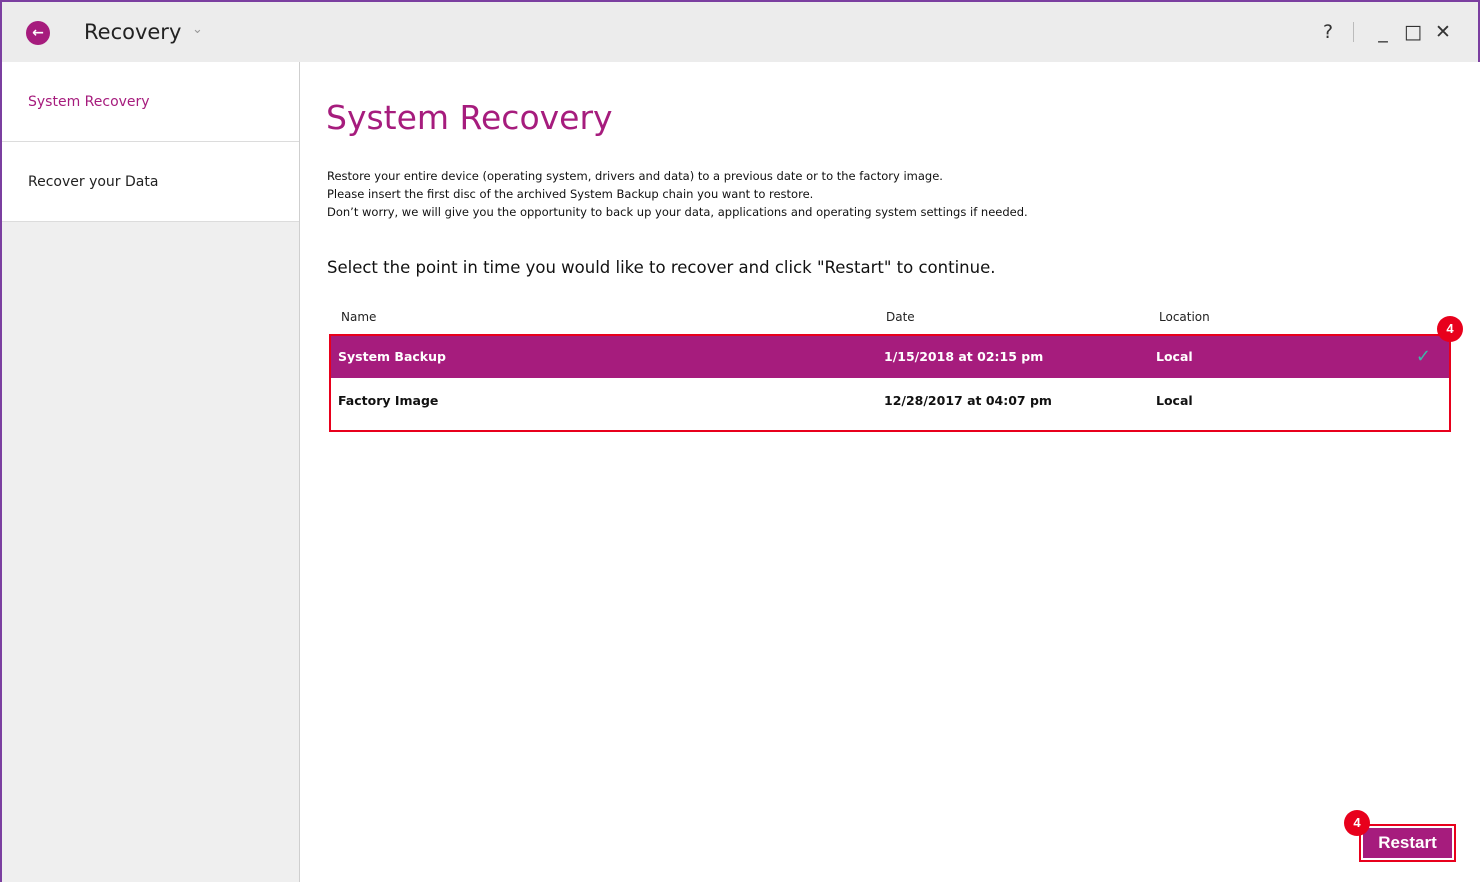  Describe the element at coordinates (1184, 317) in the screenshot. I see `column-header-location: Location` at that location.